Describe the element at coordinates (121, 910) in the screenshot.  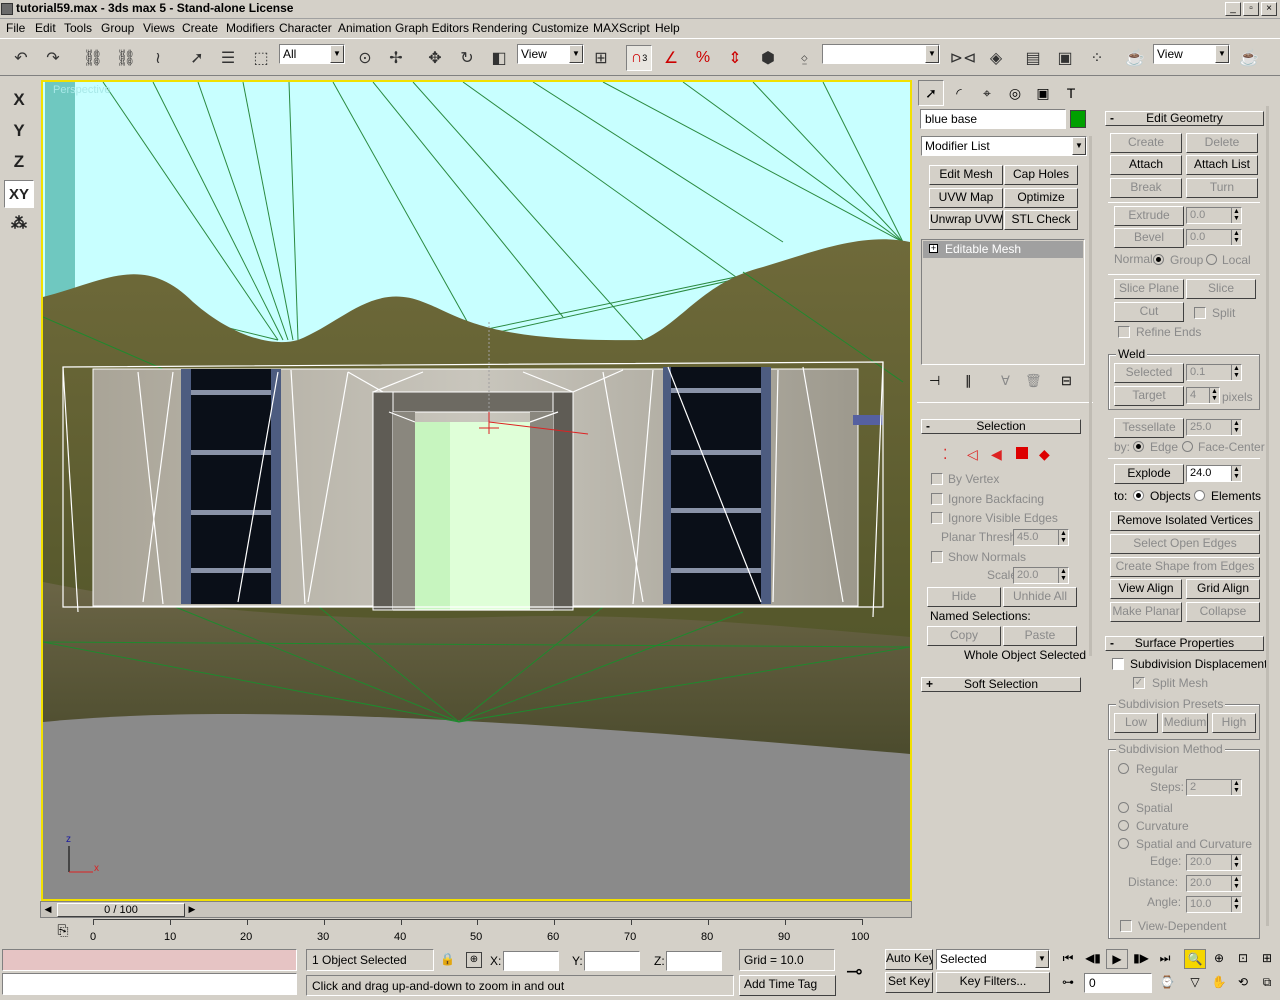
I see `time-slider-thumb: 0 / 100` at that location.